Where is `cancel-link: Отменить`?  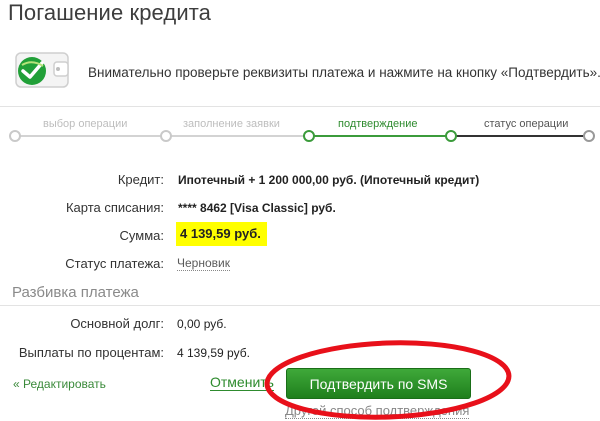
cancel-link: Отменить is located at coordinates (242, 383).